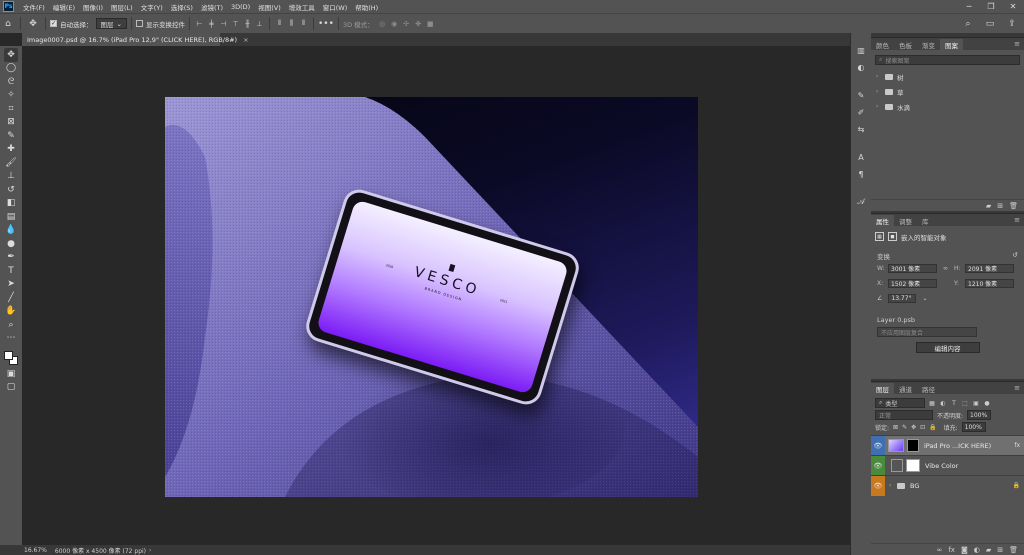  What do you see at coordinates (947, 106) in the screenshot?
I see `pattern-folder-water: › 水滴` at bounding box center [947, 106].